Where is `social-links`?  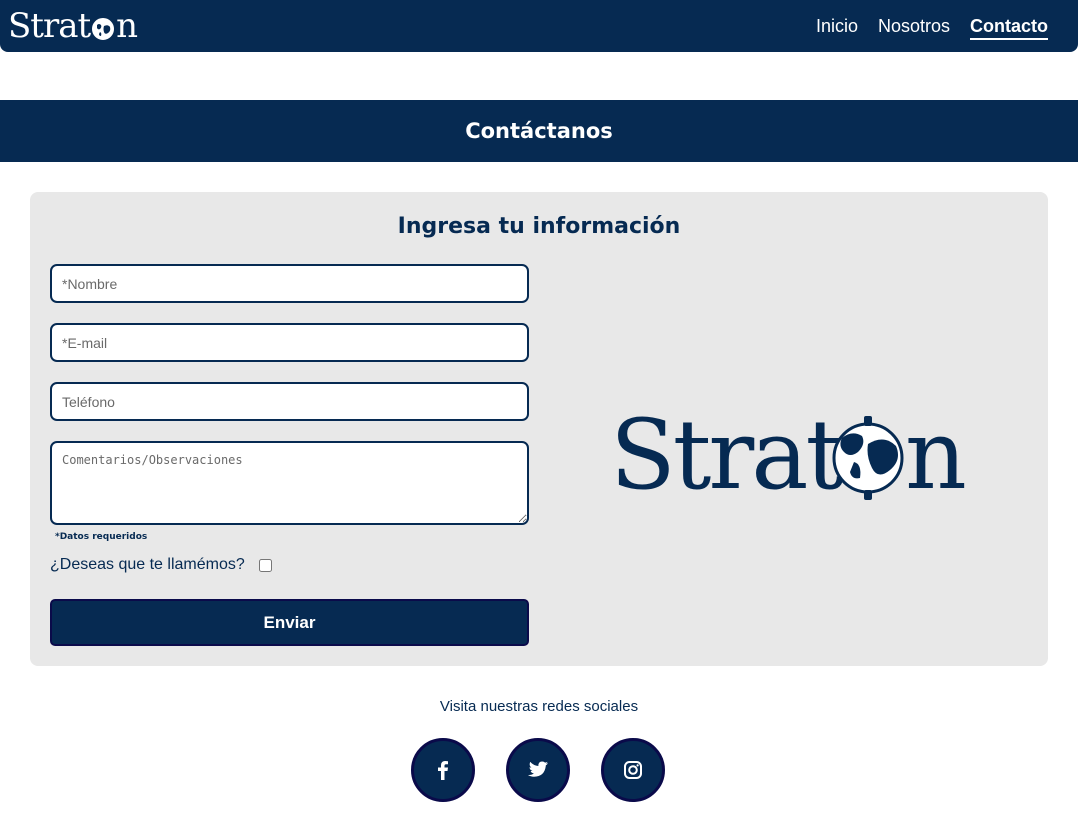 social-links is located at coordinates (539, 770).